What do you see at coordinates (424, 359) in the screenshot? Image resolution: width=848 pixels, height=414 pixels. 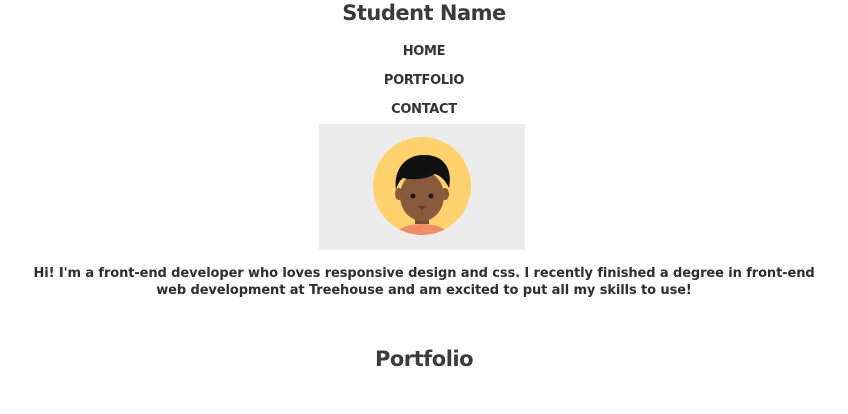 I see `portfolio-heading: Portfolio` at bounding box center [424, 359].